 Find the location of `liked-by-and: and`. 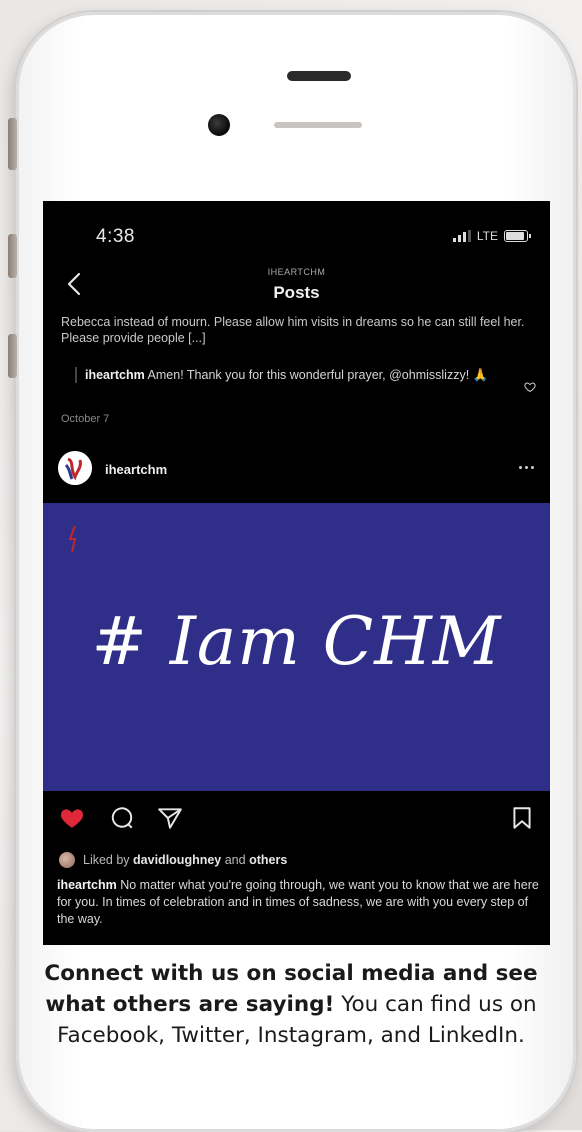

liked-by-and: and is located at coordinates (235, 860).